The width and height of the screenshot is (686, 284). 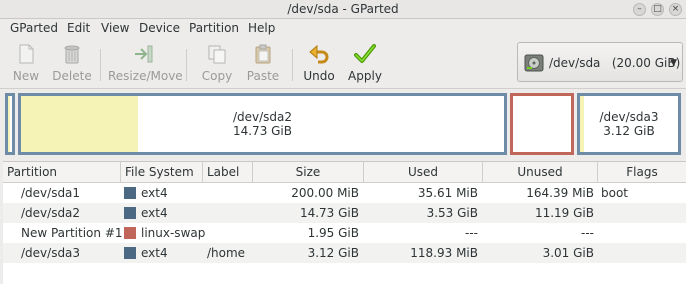 What do you see at coordinates (642, 172) in the screenshot?
I see `column-header-flags: Flags` at bounding box center [642, 172].